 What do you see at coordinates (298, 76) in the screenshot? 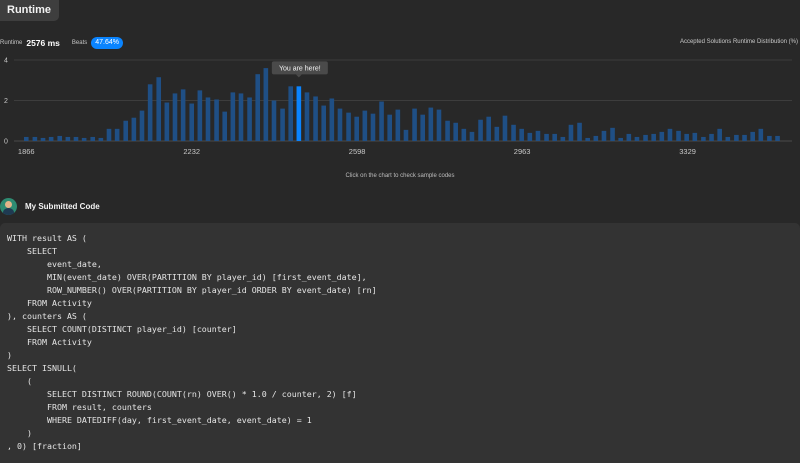
I see `tooltip-pointer` at bounding box center [298, 76].